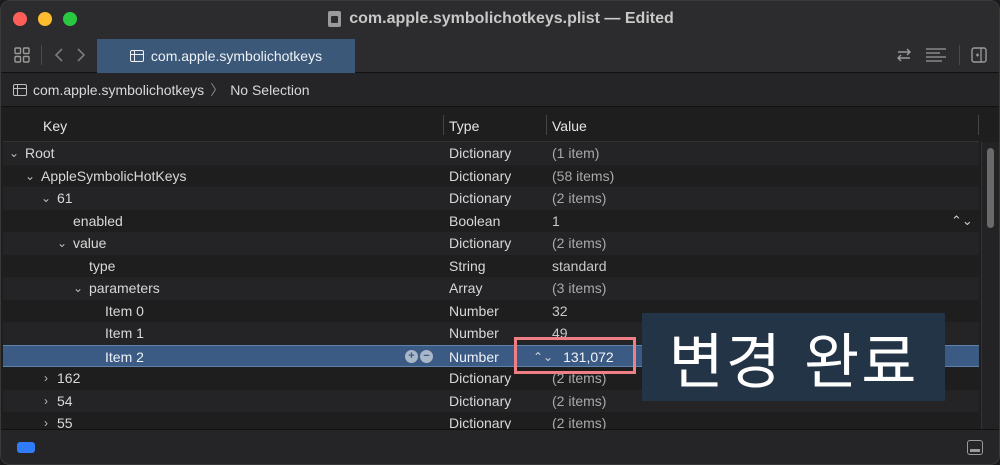 The image size is (1000, 465). What do you see at coordinates (419, 357) in the screenshot?
I see `row-controls: + −` at bounding box center [419, 357].